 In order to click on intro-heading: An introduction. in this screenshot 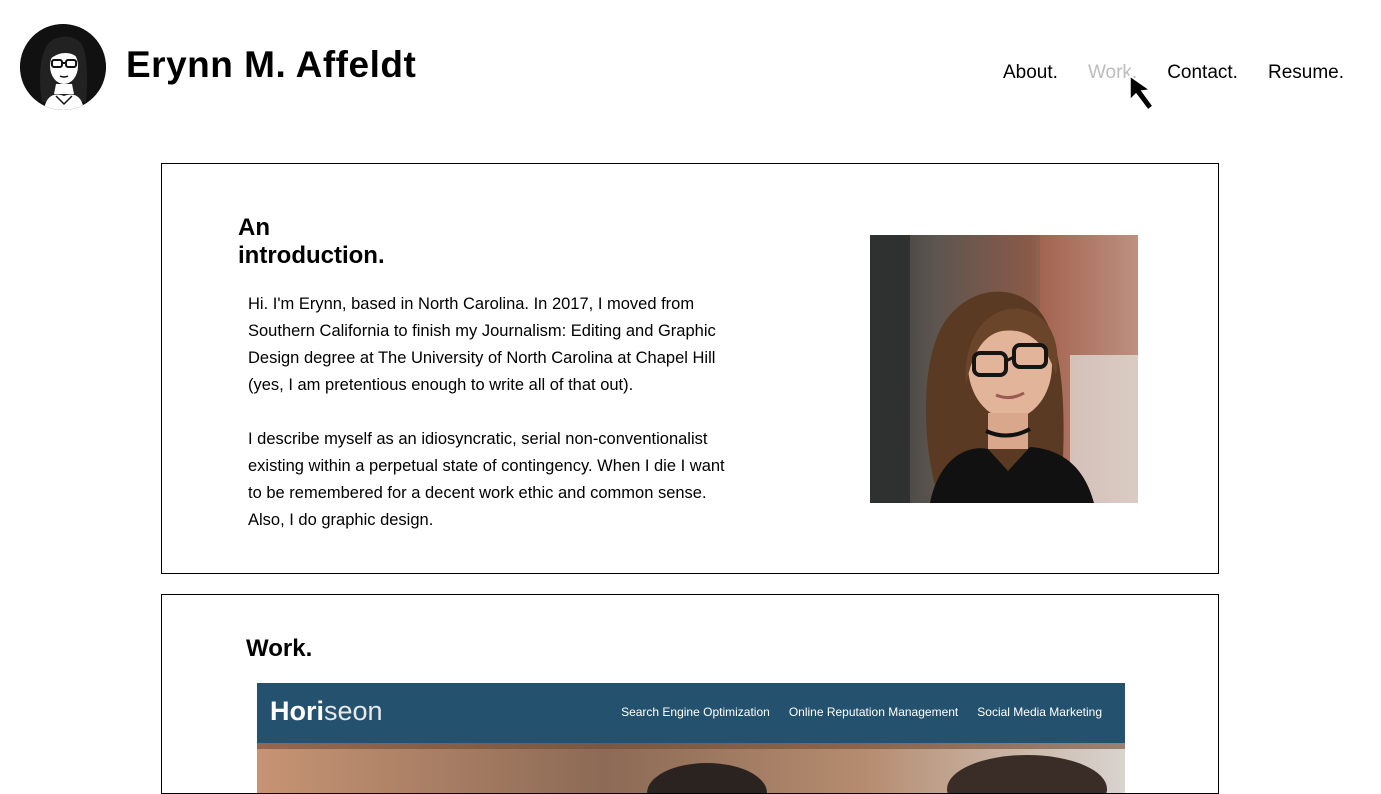, I will do `click(338, 242)`.